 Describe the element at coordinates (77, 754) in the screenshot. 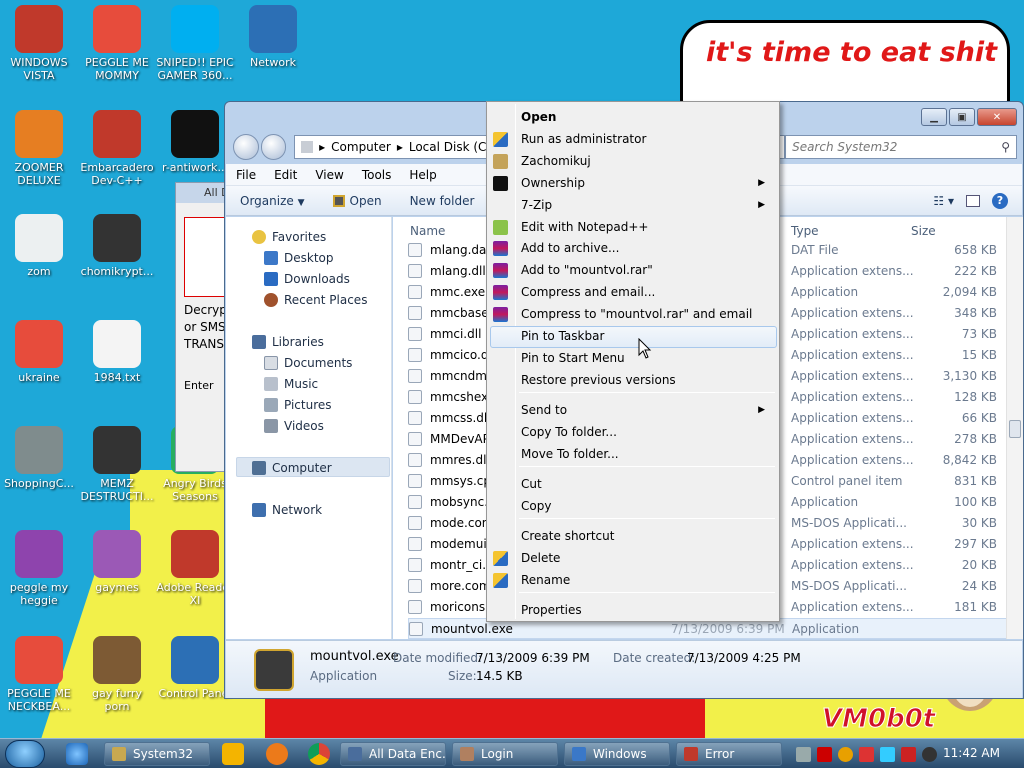

I see `internet-explorer-icon` at that location.